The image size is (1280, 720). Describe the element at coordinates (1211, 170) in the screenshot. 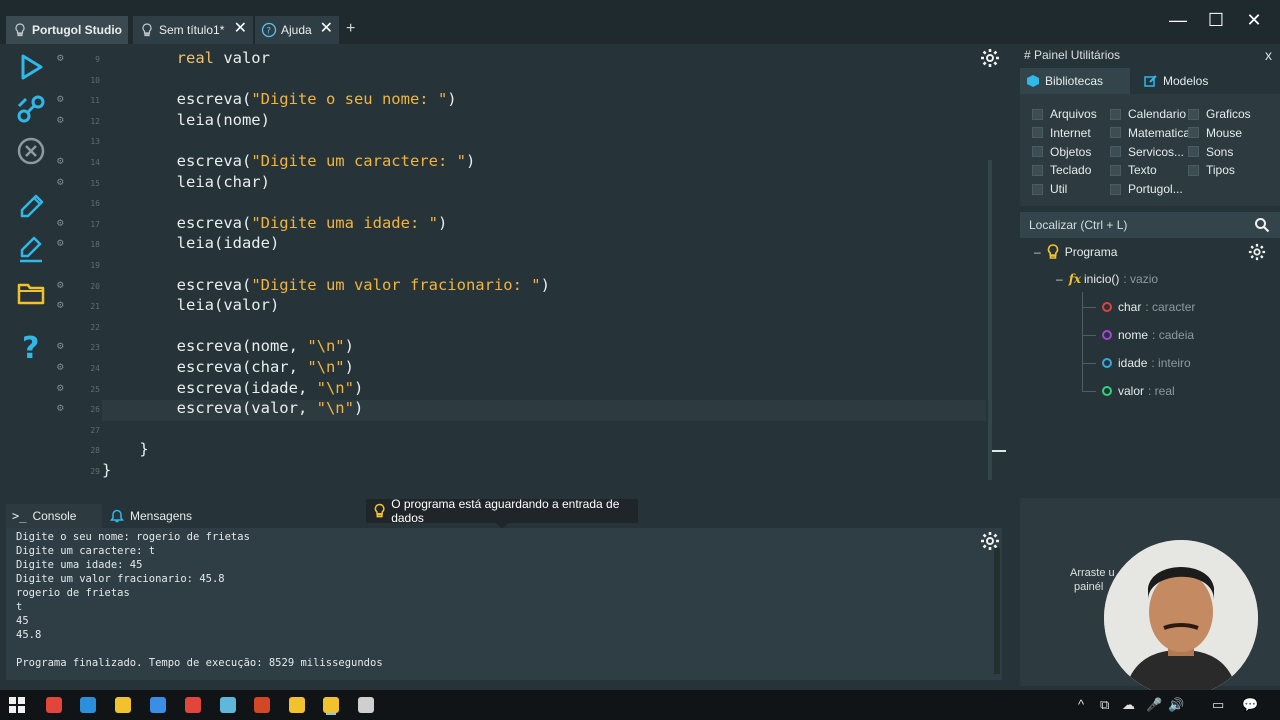

I see `library-checkbox: Tipos` at that location.